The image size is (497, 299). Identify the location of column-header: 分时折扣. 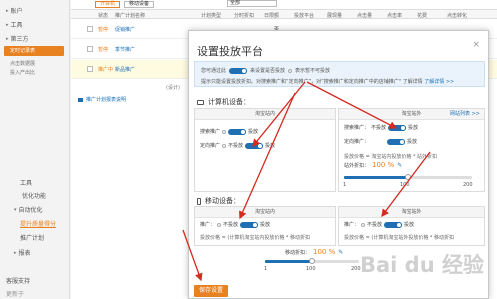
(244, 16).